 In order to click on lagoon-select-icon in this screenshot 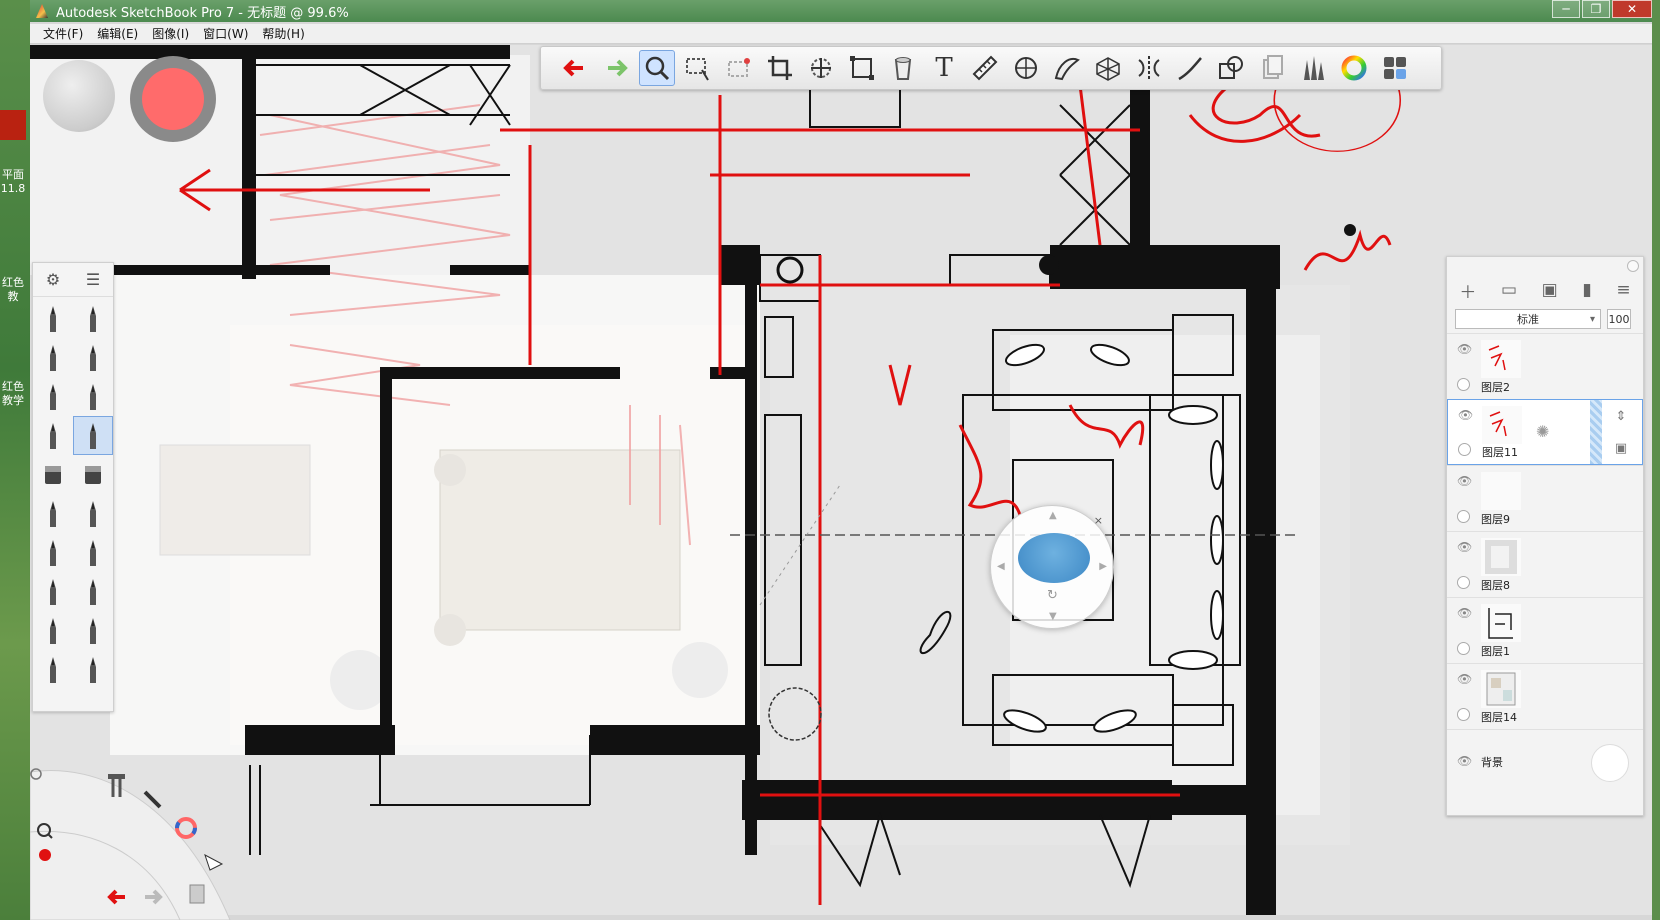, I will do `click(214, 862)`.